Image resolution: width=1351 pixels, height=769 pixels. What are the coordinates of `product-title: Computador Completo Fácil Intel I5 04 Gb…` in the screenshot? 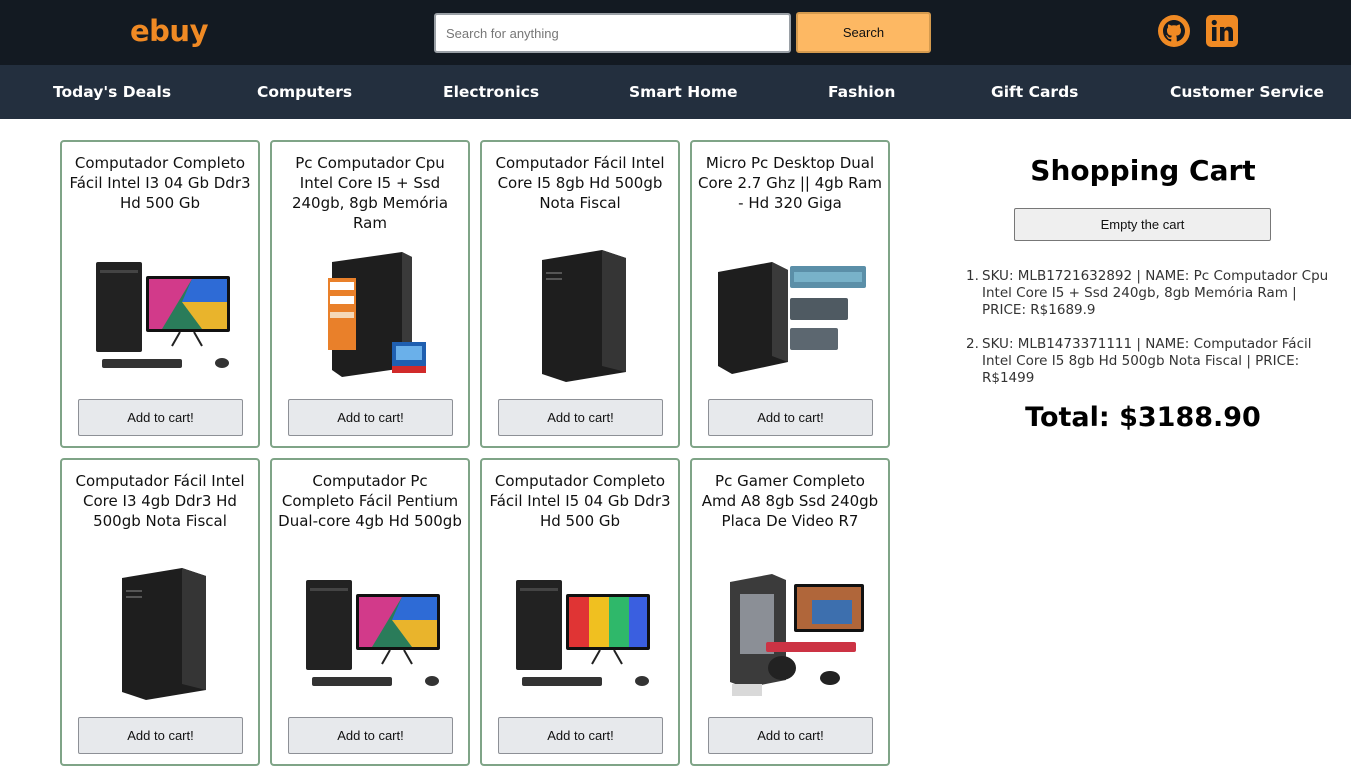 It's located at (580, 501).